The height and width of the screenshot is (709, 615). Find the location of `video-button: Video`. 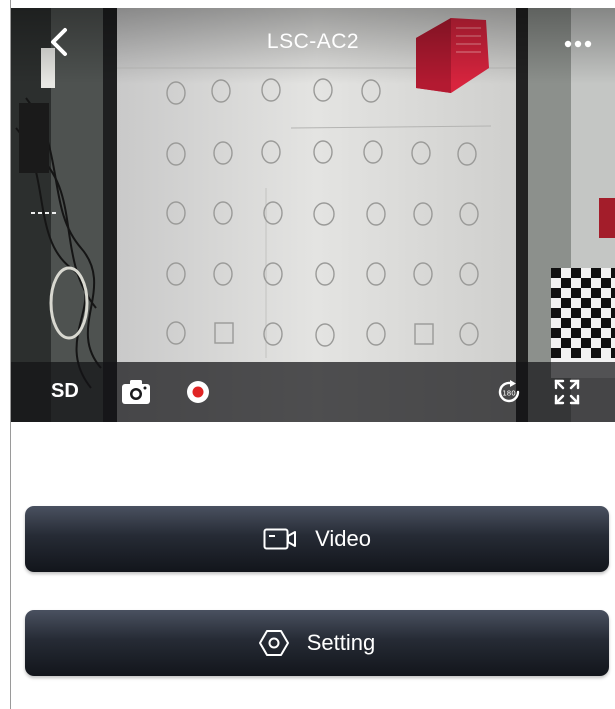

video-button: Video is located at coordinates (317, 539).